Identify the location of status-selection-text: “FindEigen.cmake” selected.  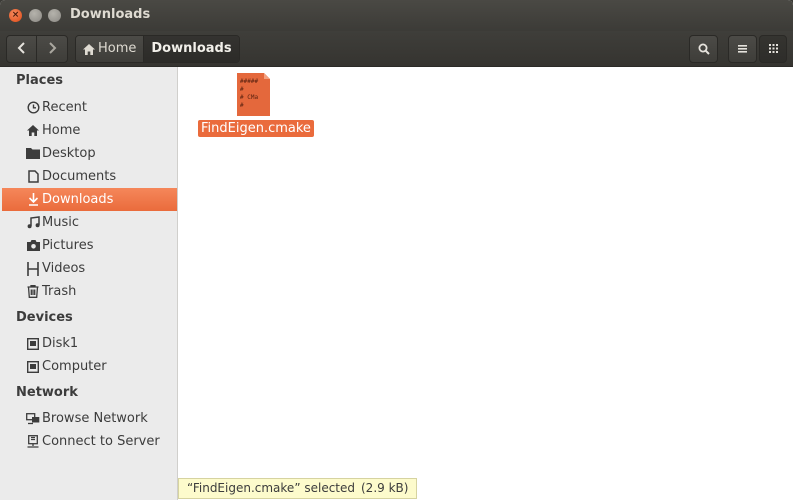
(271, 488).